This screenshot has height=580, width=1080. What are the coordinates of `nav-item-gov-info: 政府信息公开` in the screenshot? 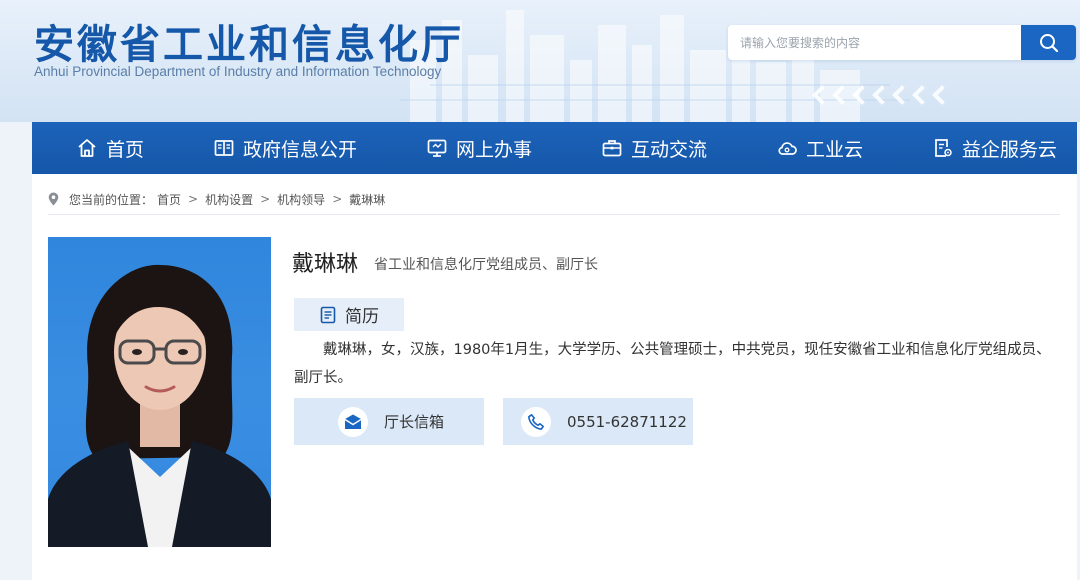 It's located at (285, 148).